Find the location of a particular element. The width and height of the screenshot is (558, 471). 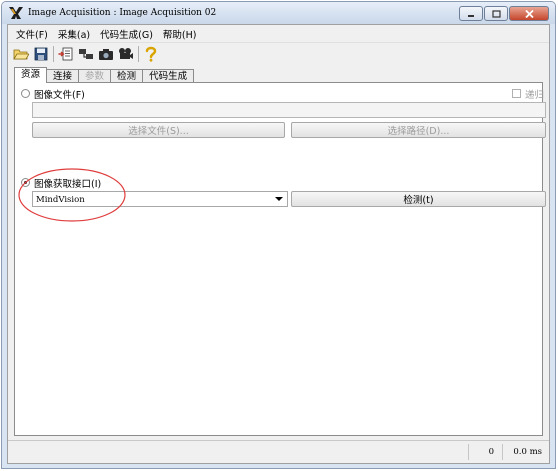

save-icon is located at coordinates (41, 54).